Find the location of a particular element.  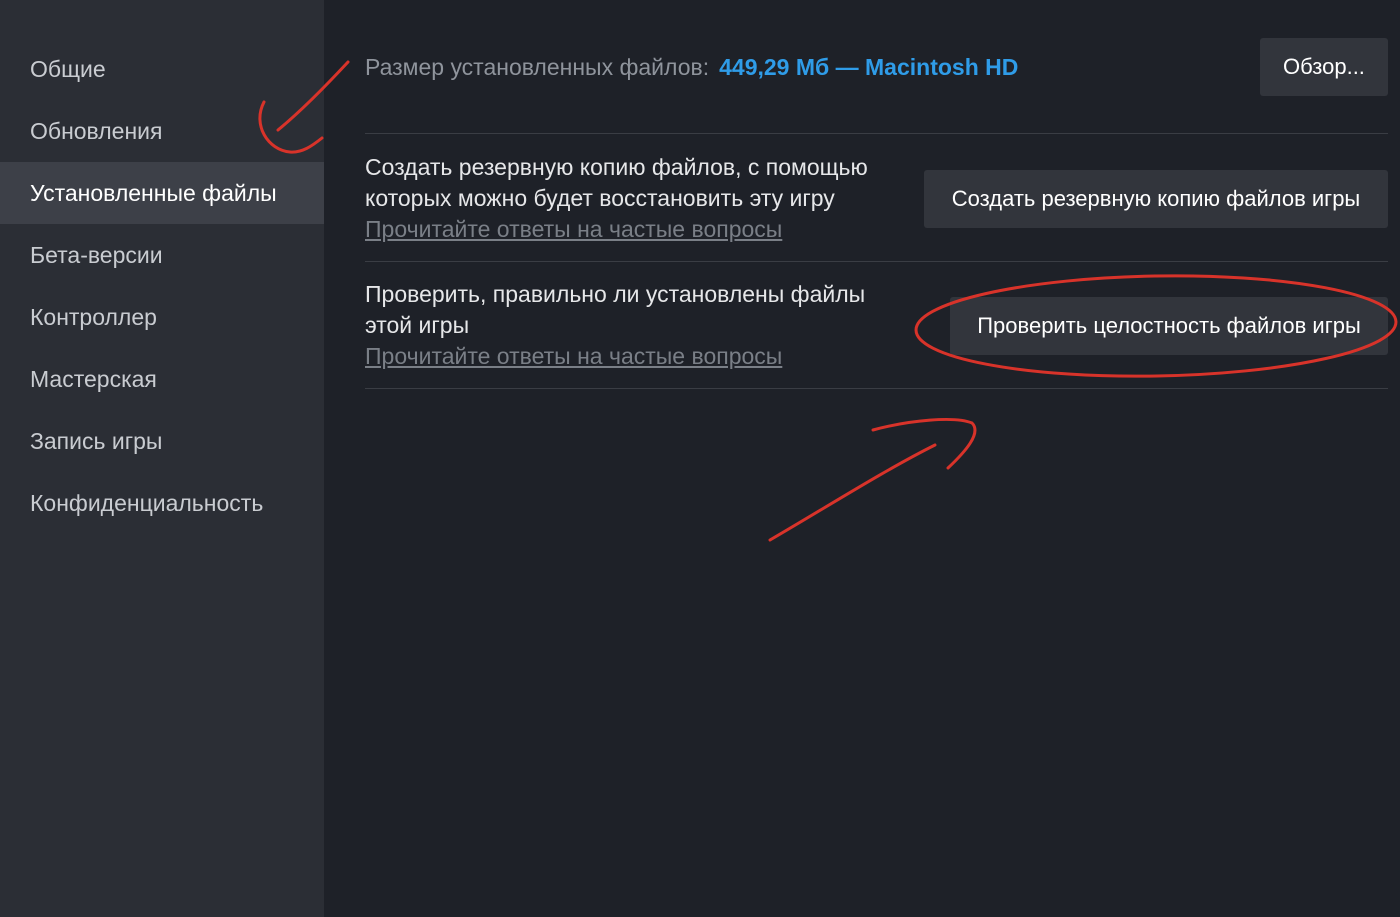

sidebar-item-updates: Обновления is located at coordinates (162, 131).